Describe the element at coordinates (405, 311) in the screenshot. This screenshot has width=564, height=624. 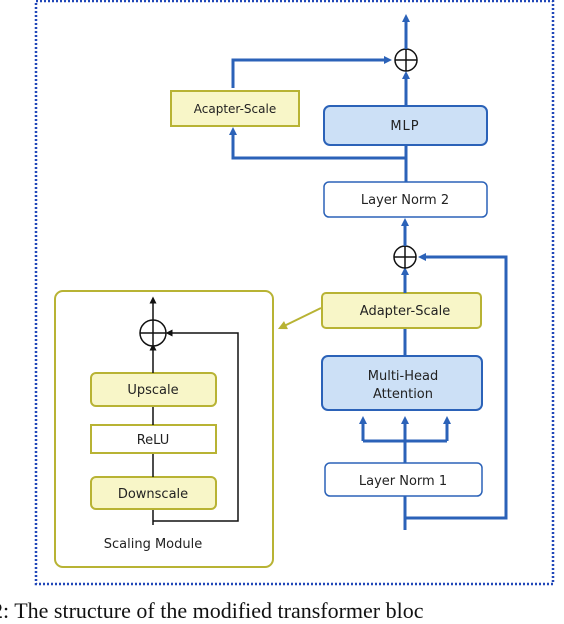
I see `adapter-scale-mid-label: Adapter-Scale` at that location.